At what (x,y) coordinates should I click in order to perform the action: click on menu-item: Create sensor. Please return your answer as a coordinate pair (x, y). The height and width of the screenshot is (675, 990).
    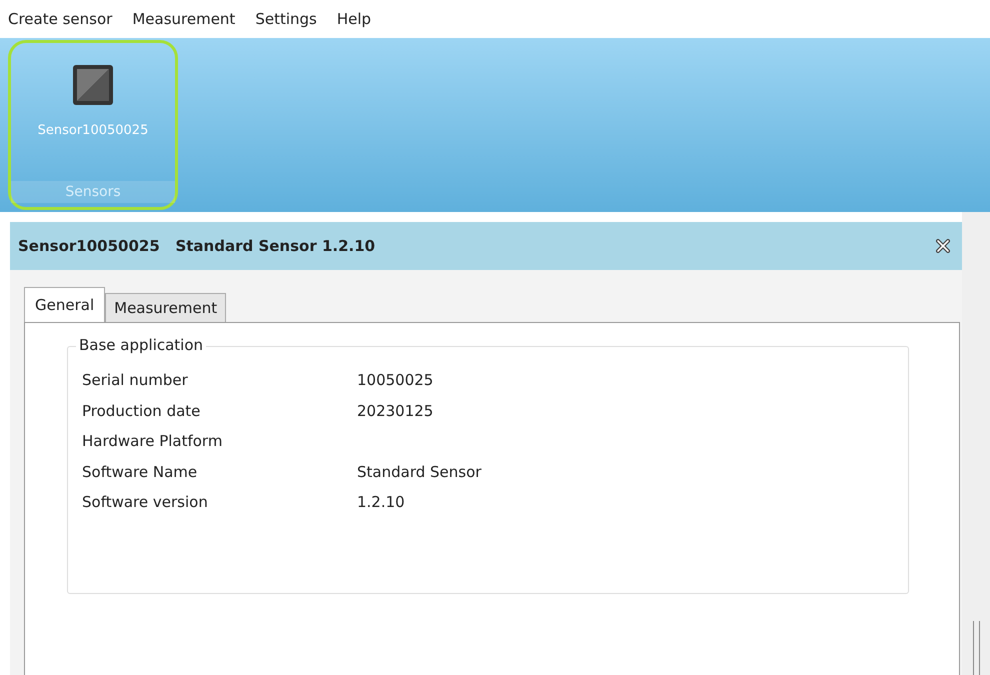
    Looking at the image, I should click on (60, 19).